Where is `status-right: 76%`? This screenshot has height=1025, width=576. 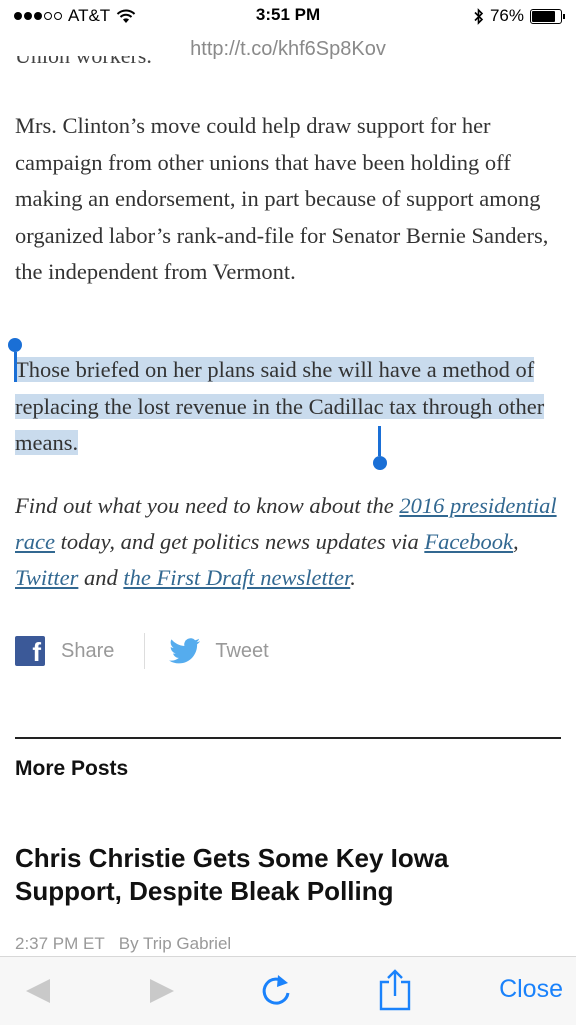
status-right: 76% is located at coordinates (519, 16).